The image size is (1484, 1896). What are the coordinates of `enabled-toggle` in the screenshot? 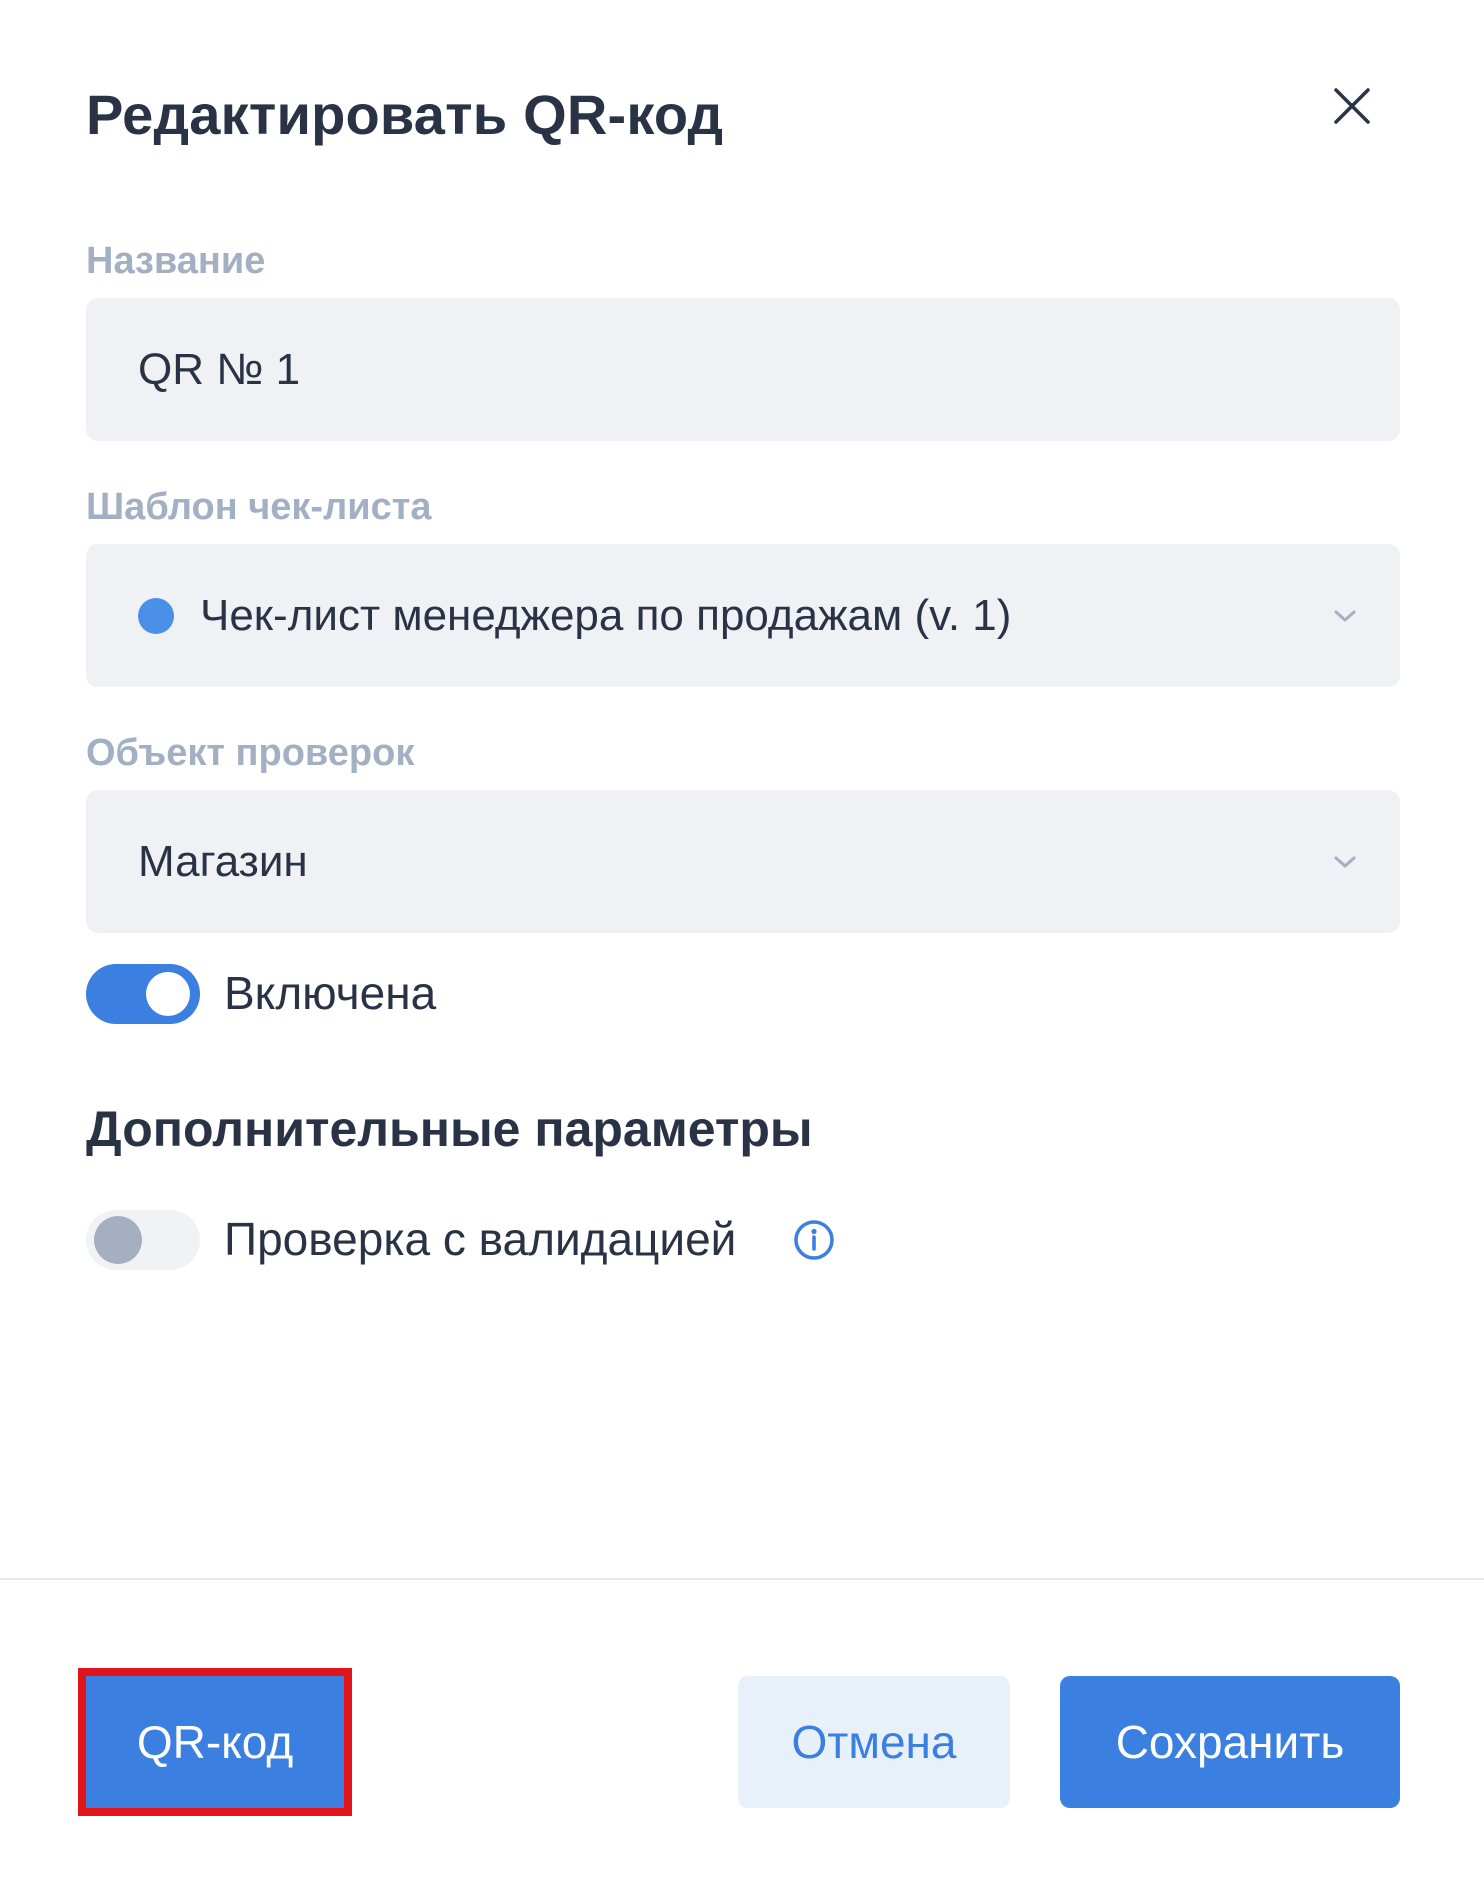 It's located at (143, 994).